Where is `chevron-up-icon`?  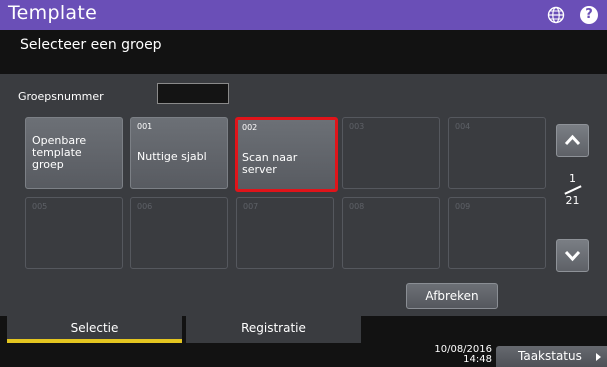
chevron-up-icon is located at coordinates (572, 140).